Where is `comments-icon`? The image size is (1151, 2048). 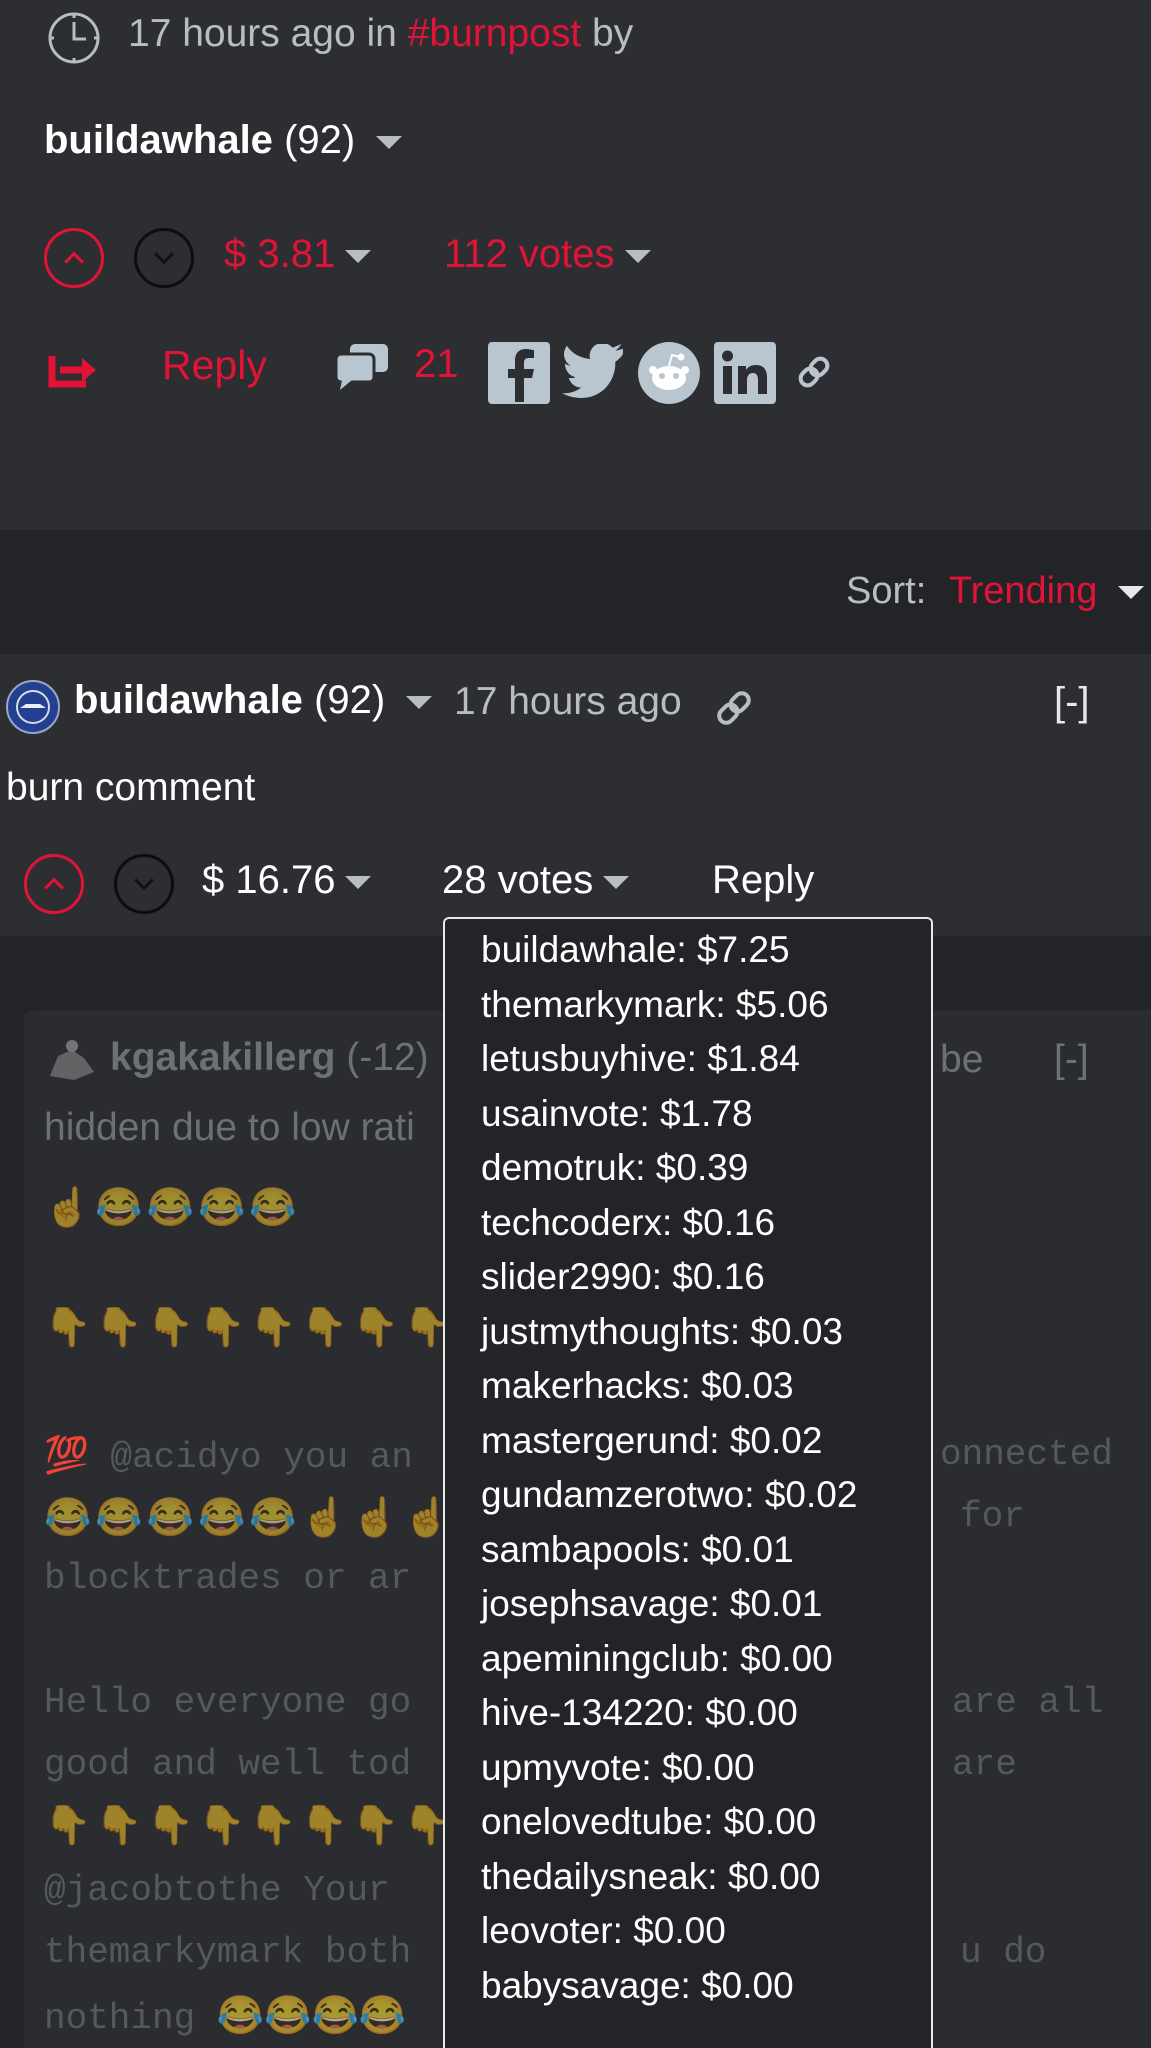 comments-icon is located at coordinates (362, 367).